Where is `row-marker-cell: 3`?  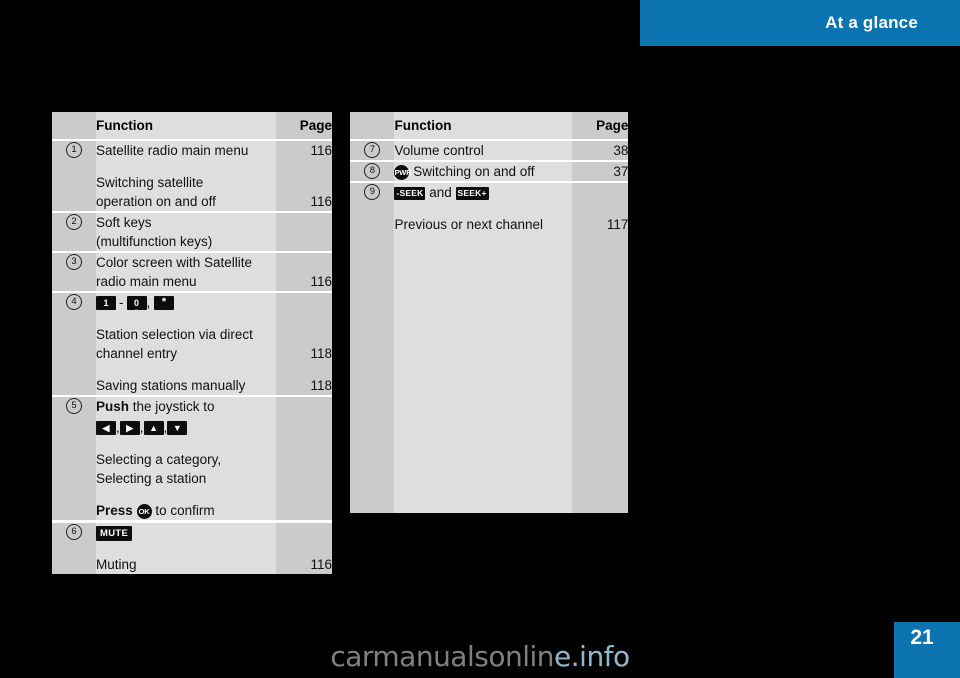 row-marker-cell: 3 is located at coordinates (74, 272).